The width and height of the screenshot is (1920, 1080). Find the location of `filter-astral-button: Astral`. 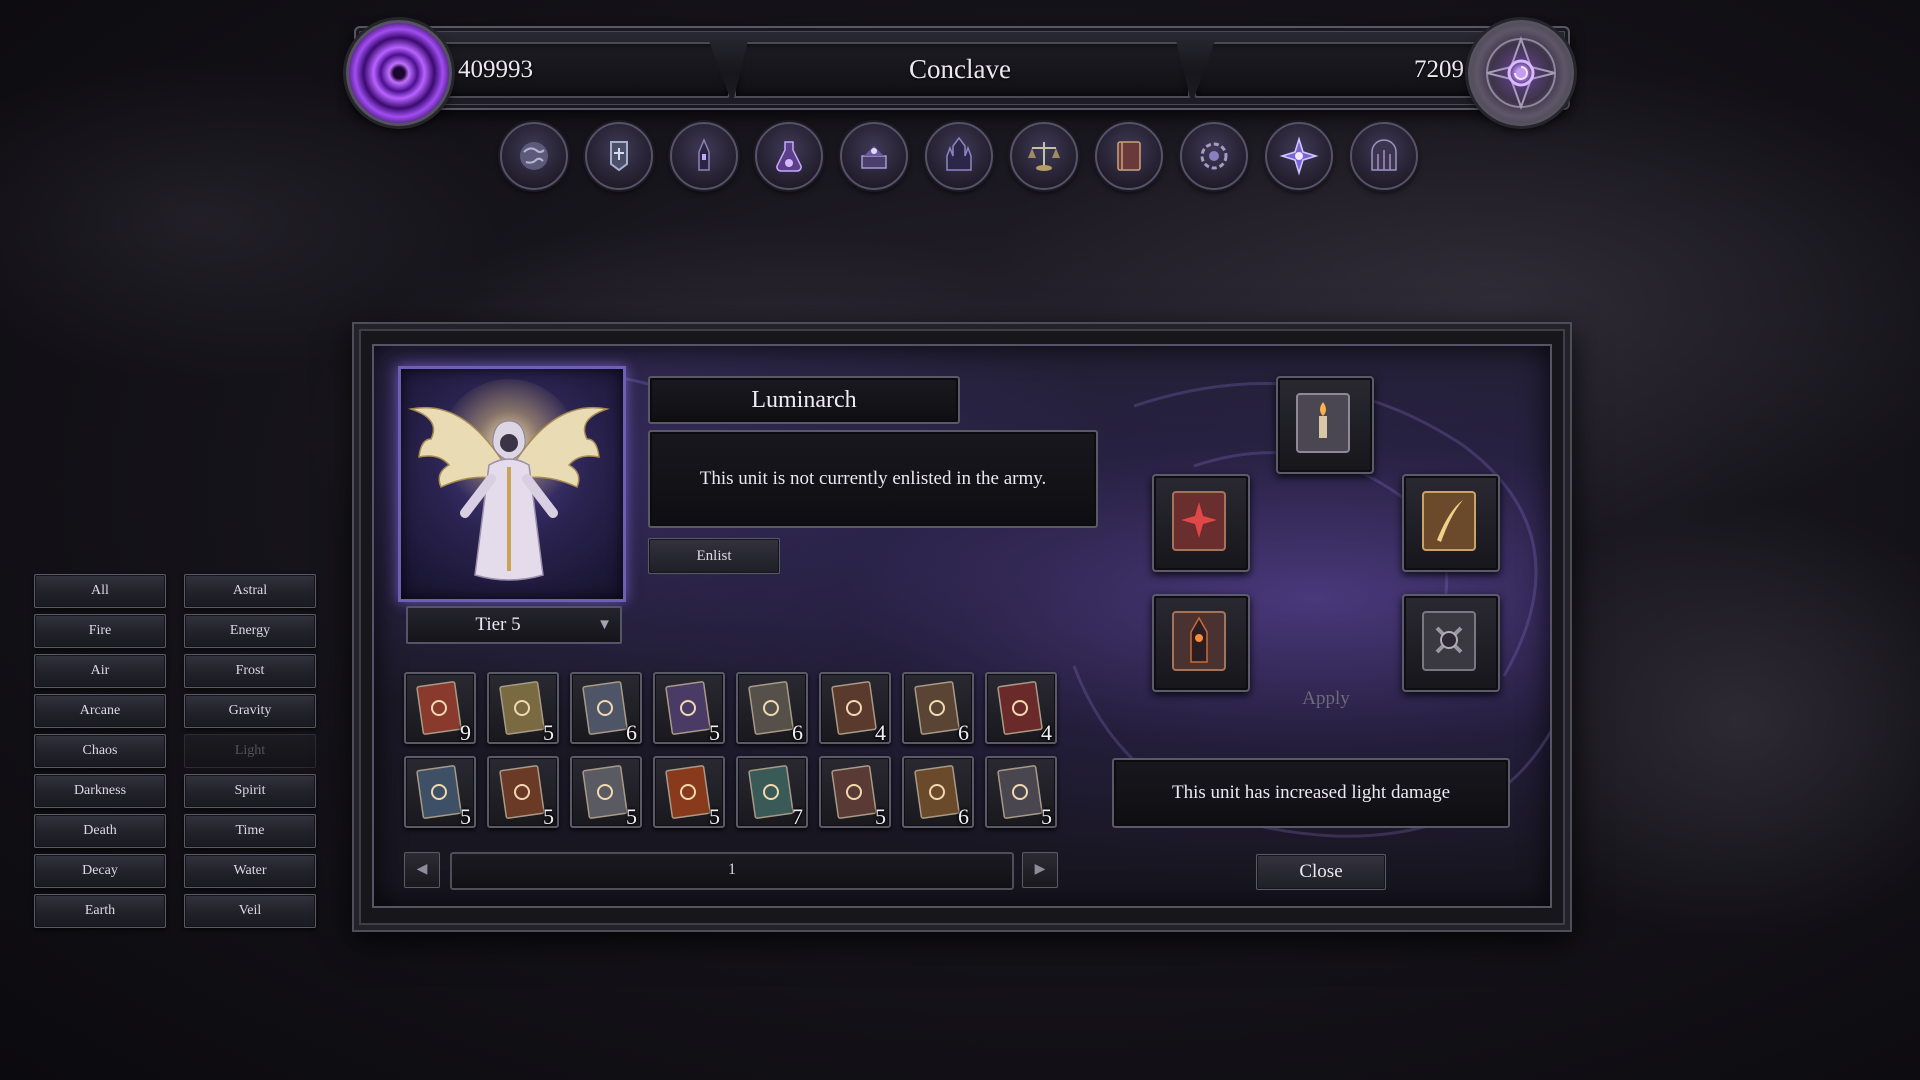

filter-astral-button: Astral is located at coordinates (250, 591).